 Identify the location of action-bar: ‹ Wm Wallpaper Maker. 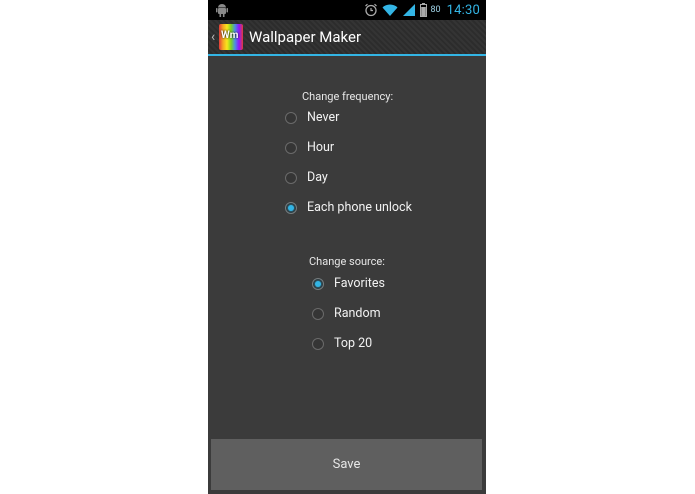
(347, 38).